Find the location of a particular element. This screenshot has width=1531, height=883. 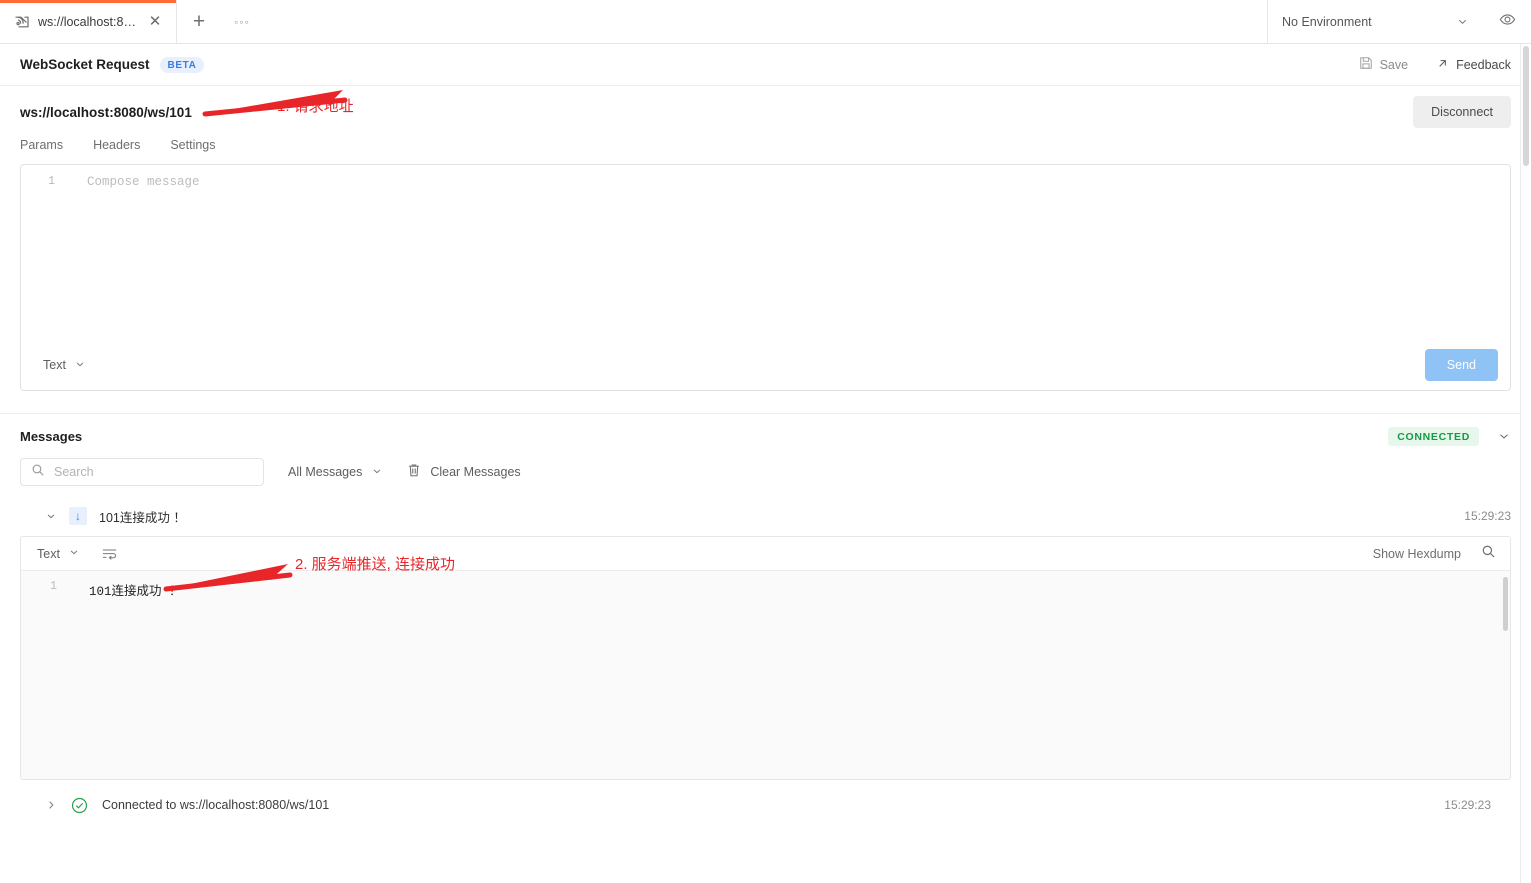

request-url: ws://localhost:8080/ws/101 is located at coordinates (106, 112).